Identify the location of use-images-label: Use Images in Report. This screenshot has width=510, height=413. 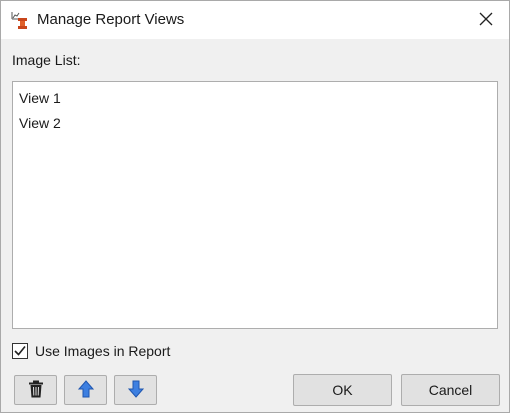
(103, 351).